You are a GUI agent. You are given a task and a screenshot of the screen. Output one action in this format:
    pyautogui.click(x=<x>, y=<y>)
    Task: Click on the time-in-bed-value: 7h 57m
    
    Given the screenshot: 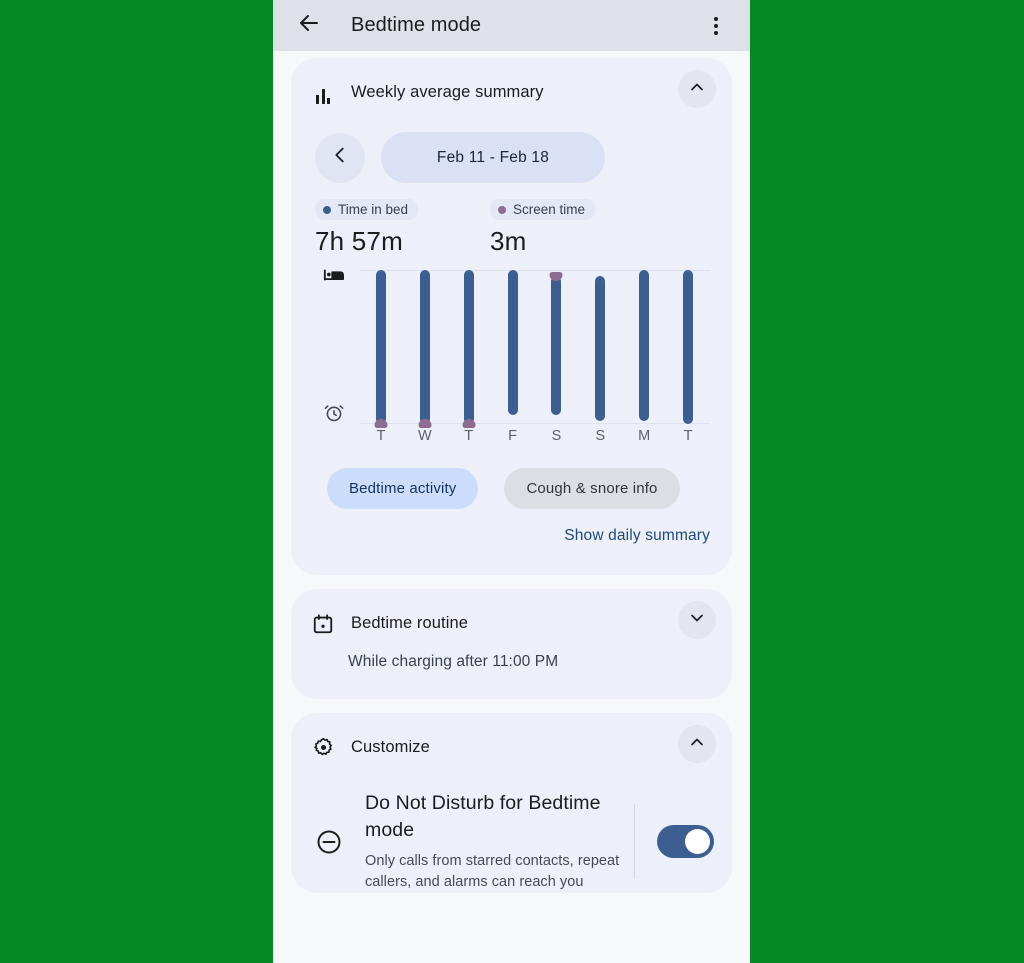 What is the action you would take?
    pyautogui.click(x=359, y=241)
    